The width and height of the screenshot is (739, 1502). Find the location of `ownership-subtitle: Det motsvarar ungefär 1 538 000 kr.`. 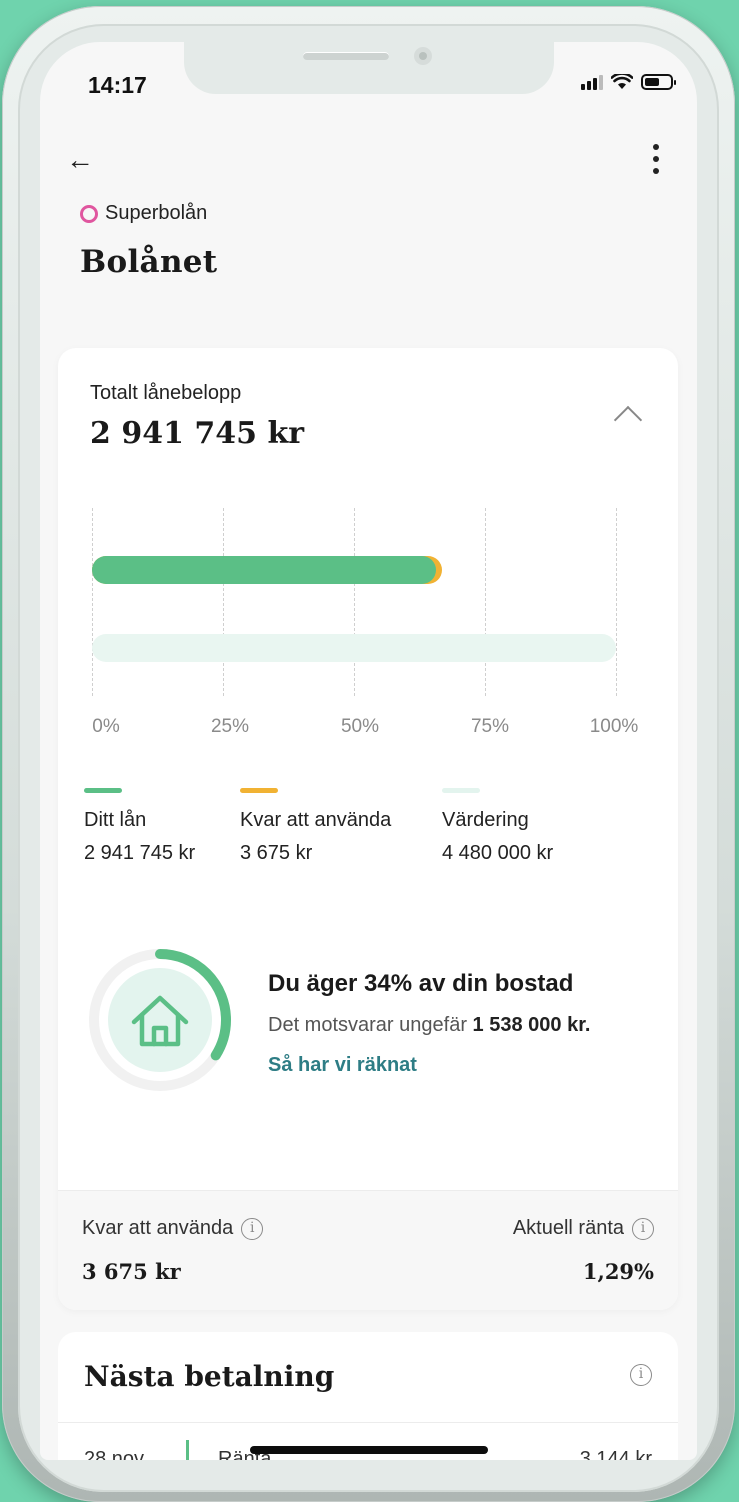

ownership-subtitle: Det motsvarar ungefär 1 538 000 kr. is located at coordinates (429, 1025).